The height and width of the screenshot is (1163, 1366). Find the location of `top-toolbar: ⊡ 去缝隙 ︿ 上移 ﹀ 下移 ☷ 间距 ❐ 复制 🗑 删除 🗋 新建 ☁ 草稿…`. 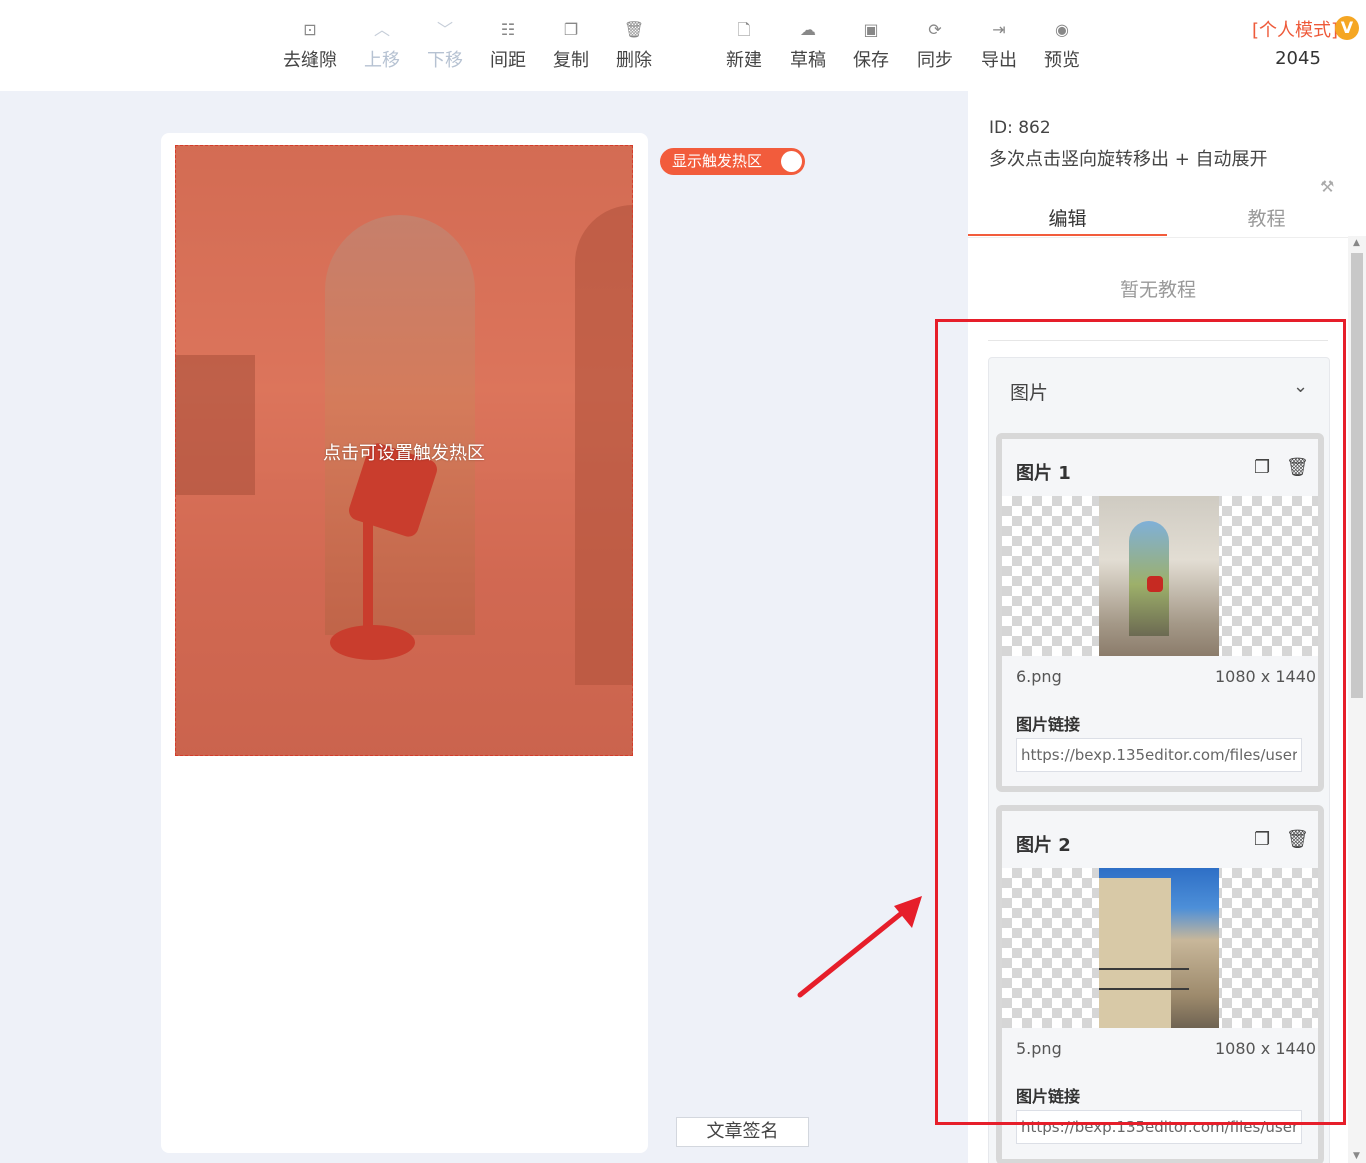

top-toolbar: ⊡ 去缝隙 ︿ 上移 ﹀ 下移 ☷ 间距 ❐ 复制 🗑 删除 🗋 新建 ☁ 草稿… is located at coordinates (683, 45).